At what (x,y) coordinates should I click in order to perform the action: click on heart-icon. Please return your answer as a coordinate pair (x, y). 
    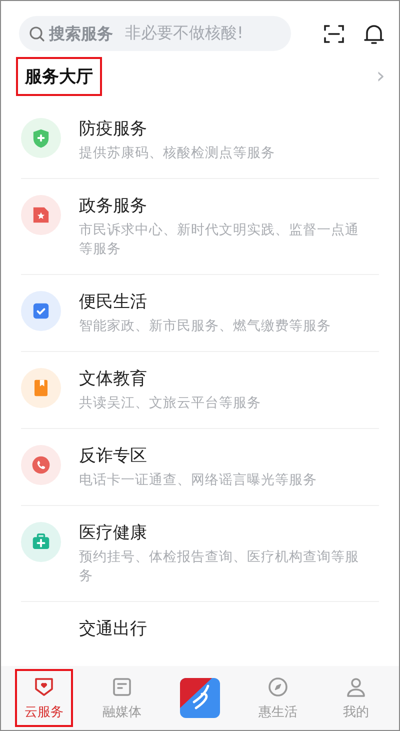
    Looking at the image, I should click on (44, 687).